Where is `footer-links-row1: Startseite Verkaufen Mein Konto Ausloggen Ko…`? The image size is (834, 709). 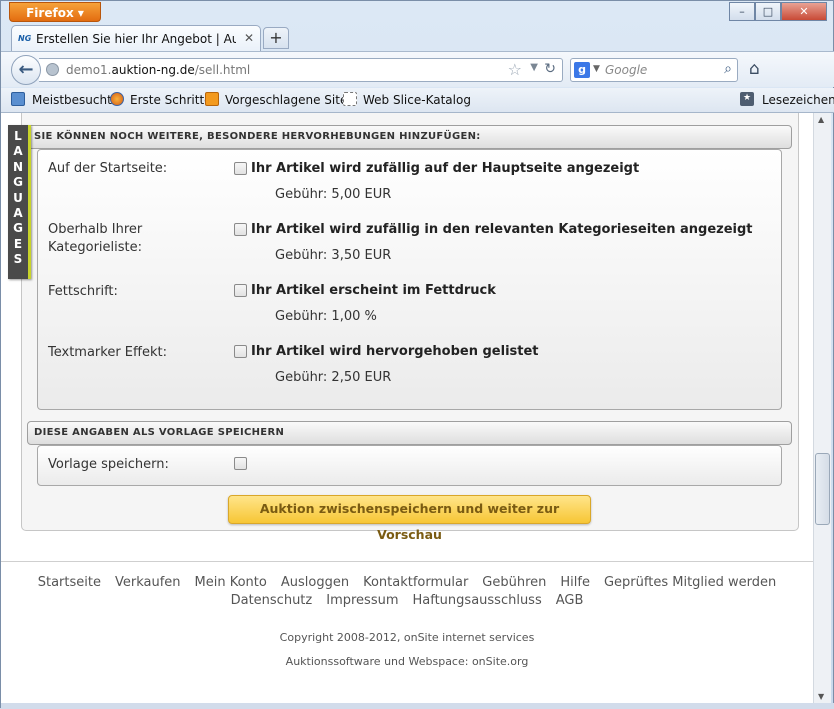 footer-links-row1: Startseite Verkaufen Mein Konto Ausloggen Ko… is located at coordinates (407, 582).